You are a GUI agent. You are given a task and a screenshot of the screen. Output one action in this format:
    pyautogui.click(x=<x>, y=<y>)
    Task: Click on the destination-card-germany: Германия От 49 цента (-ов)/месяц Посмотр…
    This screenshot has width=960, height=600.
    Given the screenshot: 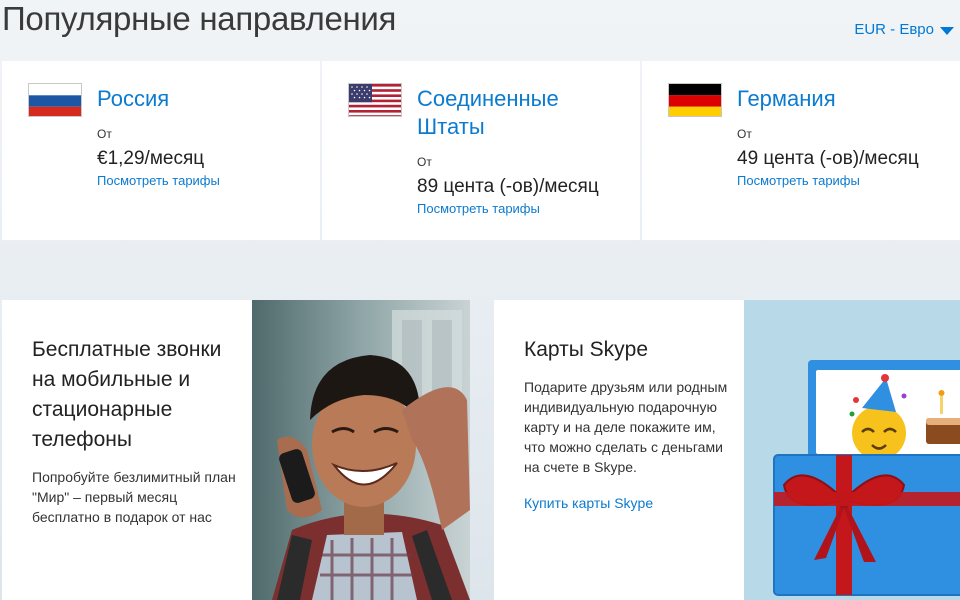 What is the action you would take?
    pyautogui.click(x=801, y=150)
    